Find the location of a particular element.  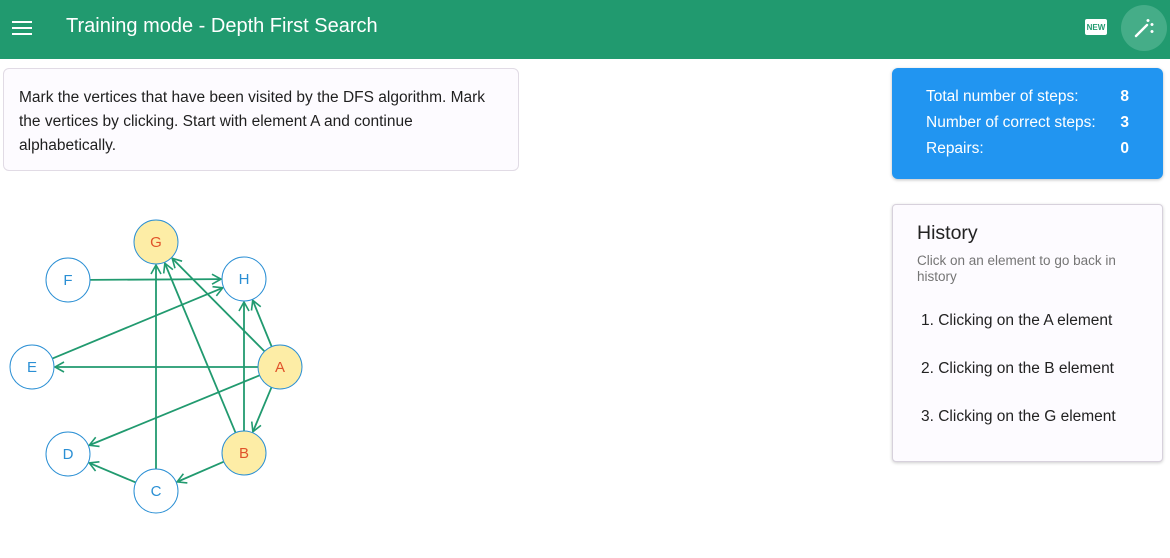

stat-total-value: 8 is located at coordinates (1124, 96).